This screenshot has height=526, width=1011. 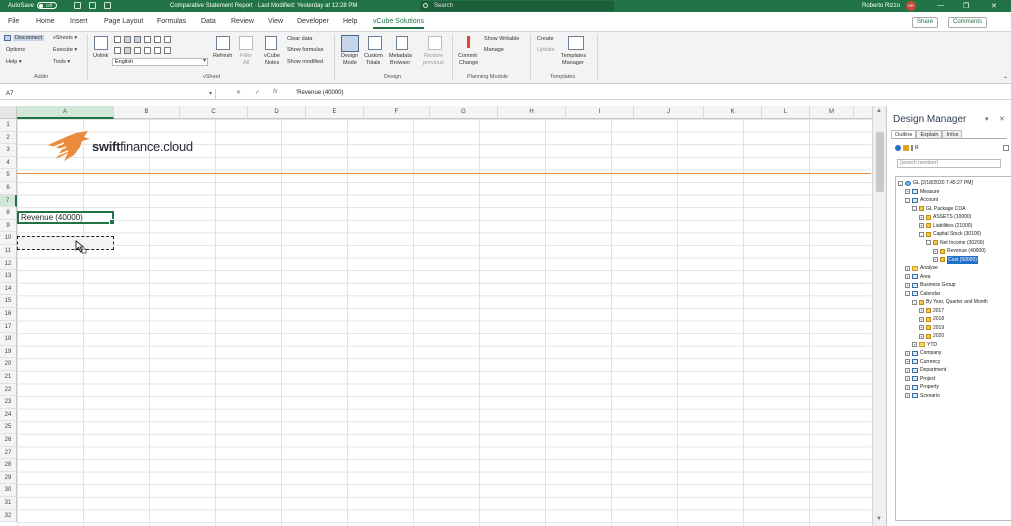 I want to click on vcube-notes-line2: Notes, so click(x=272, y=63).